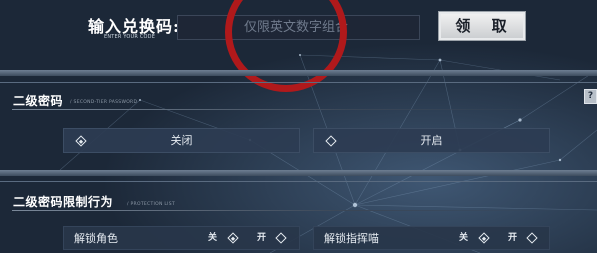 The height and width of the screenshot is (253, 597). What do you see at coordinates (431, 238) in the screenshot?
I see `unlock-commander-cat-row: 解锁指挥喵 关 开` at bounding box center [431, 238].